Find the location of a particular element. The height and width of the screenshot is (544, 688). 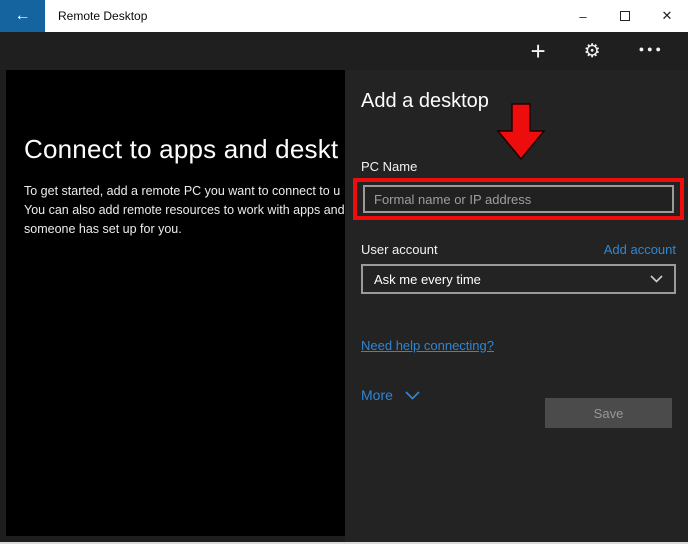

add-account-link: Add account is located at coordinates (640, 249).